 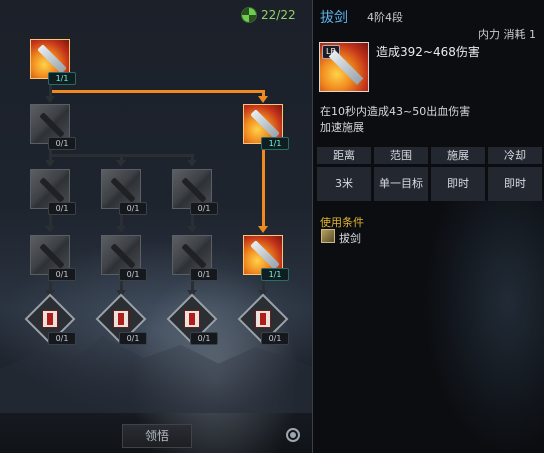 I want to click on skill-node-r4-c: 0/1, so click(x=192, y=319).